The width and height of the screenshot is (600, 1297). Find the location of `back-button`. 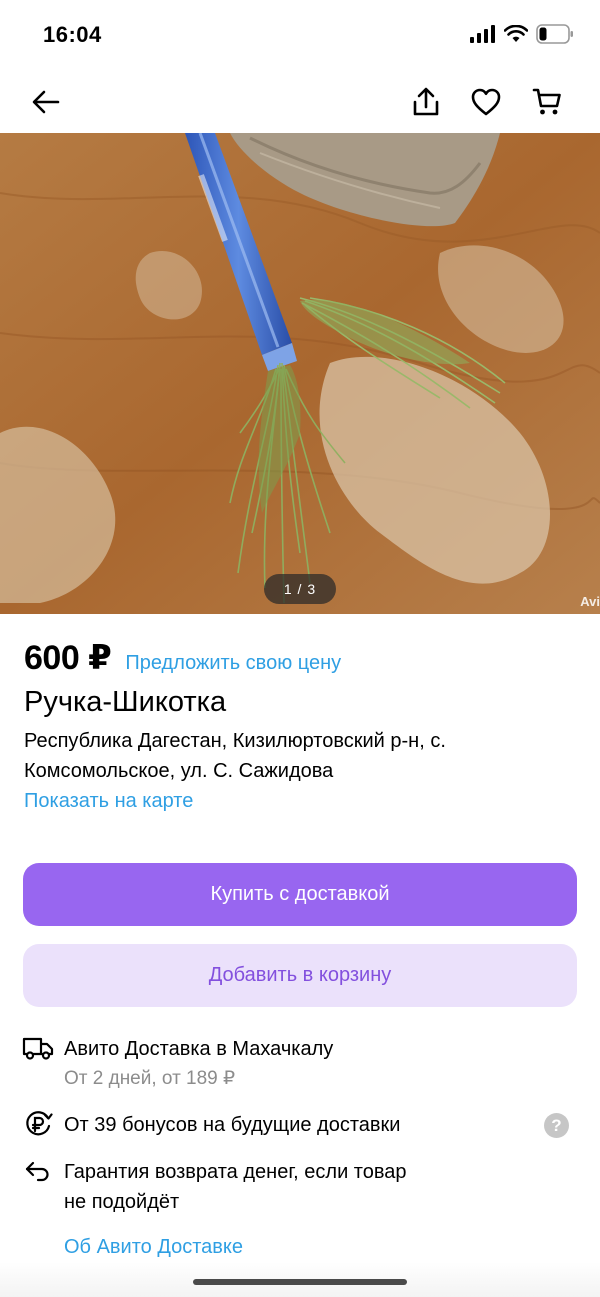

back-button is located at coordinates (46, 102).